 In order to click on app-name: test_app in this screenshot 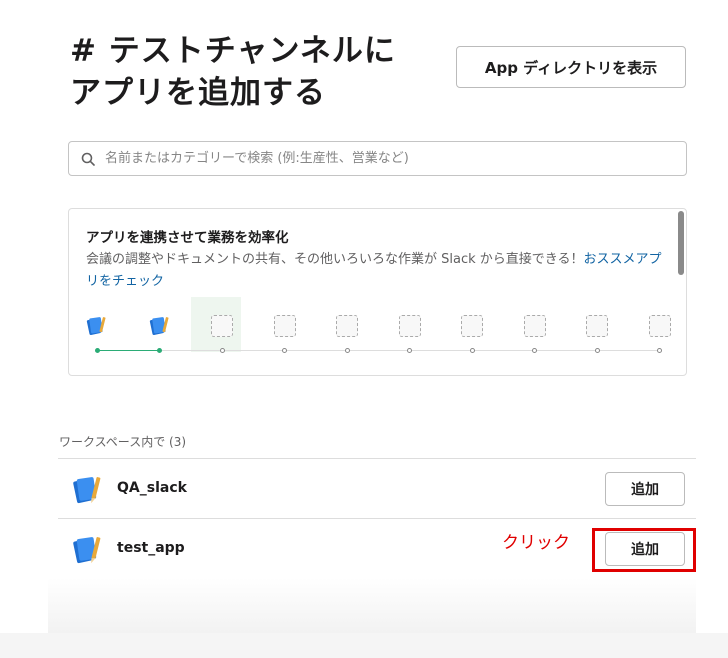, I will do `click(151, 548)`.